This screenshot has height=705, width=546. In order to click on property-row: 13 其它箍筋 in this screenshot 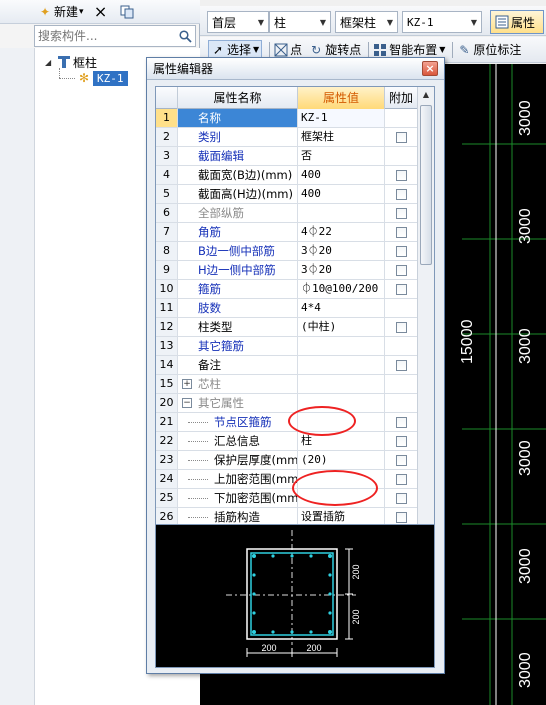, I will do `click(287, 346)`.